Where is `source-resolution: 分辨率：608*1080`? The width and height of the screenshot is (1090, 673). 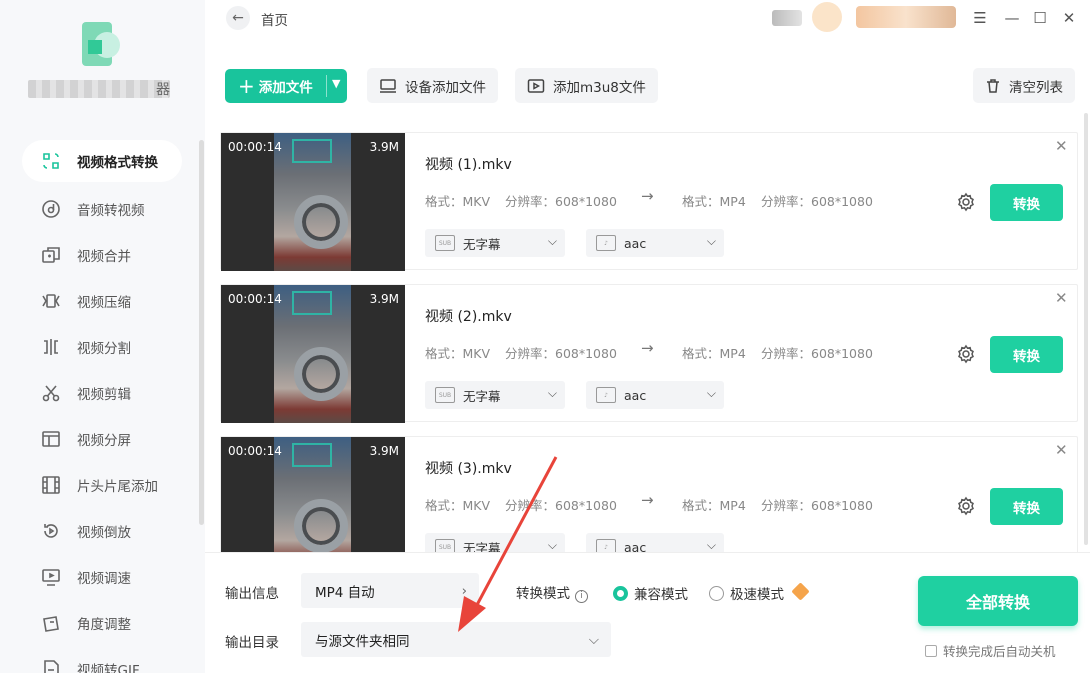 source-resolution: 分辨率：608*1080 is located at coordinates (561, 505).